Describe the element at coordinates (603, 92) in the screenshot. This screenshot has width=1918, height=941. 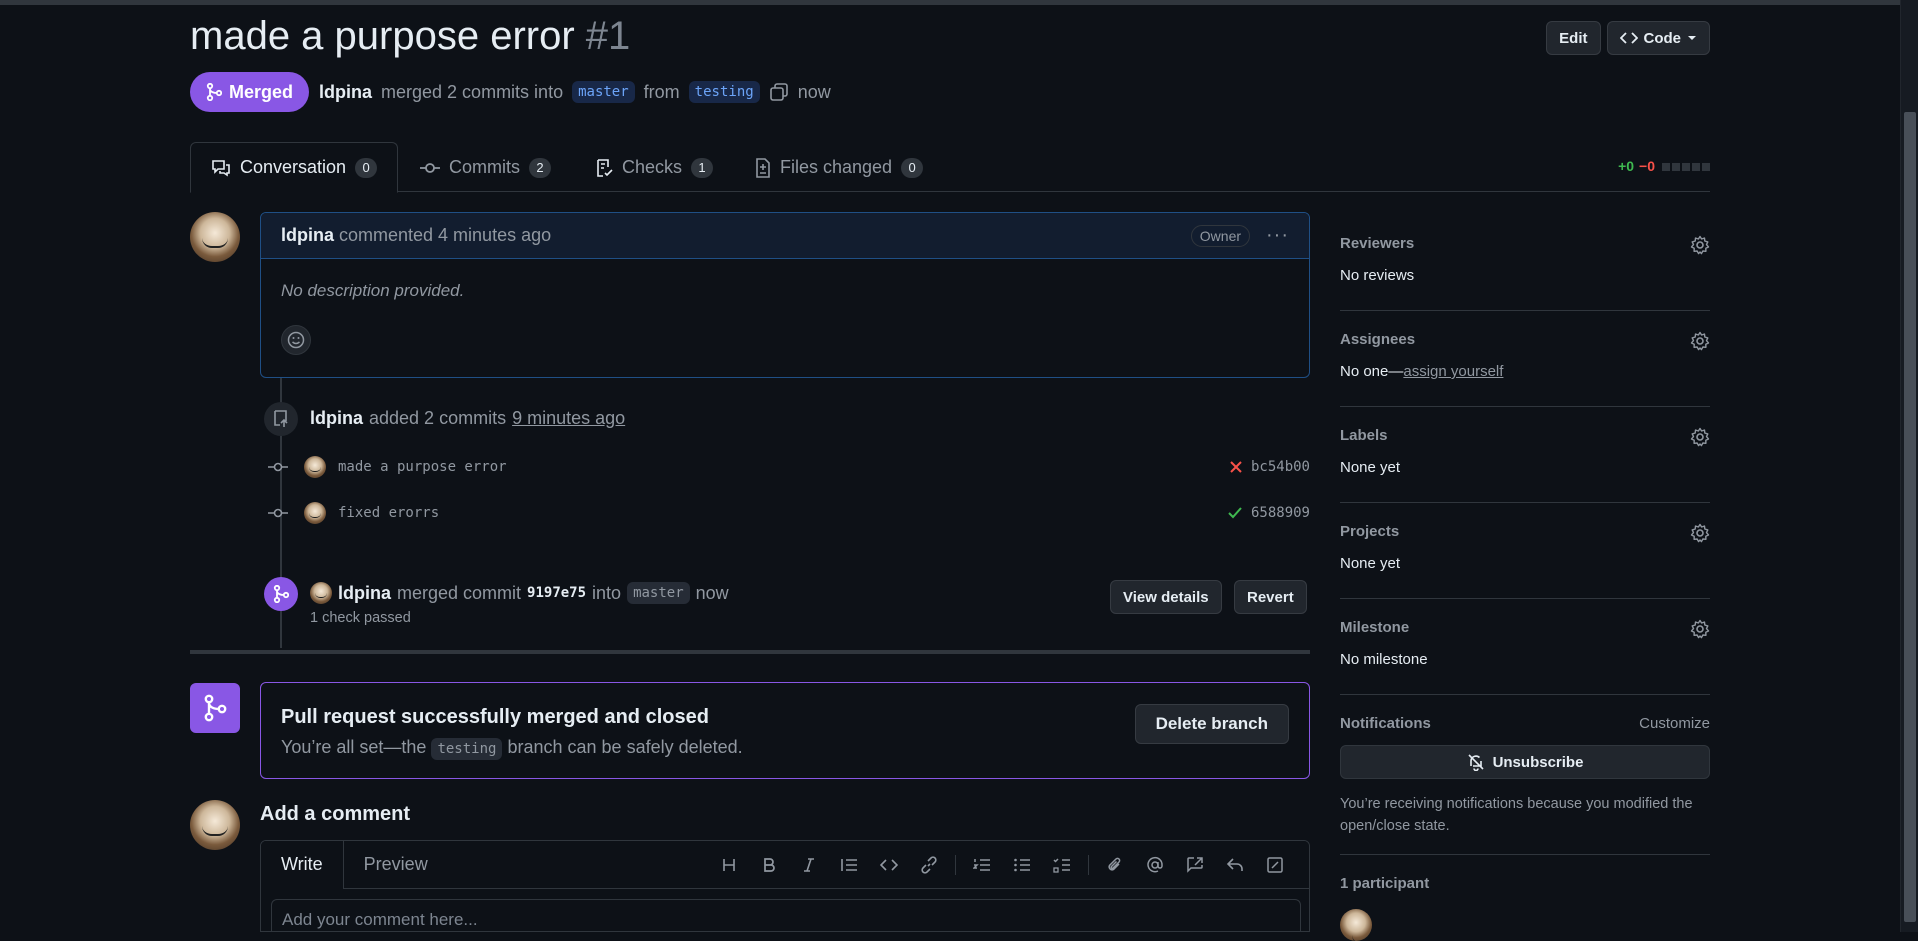
I see `base-branch: master` at that location.